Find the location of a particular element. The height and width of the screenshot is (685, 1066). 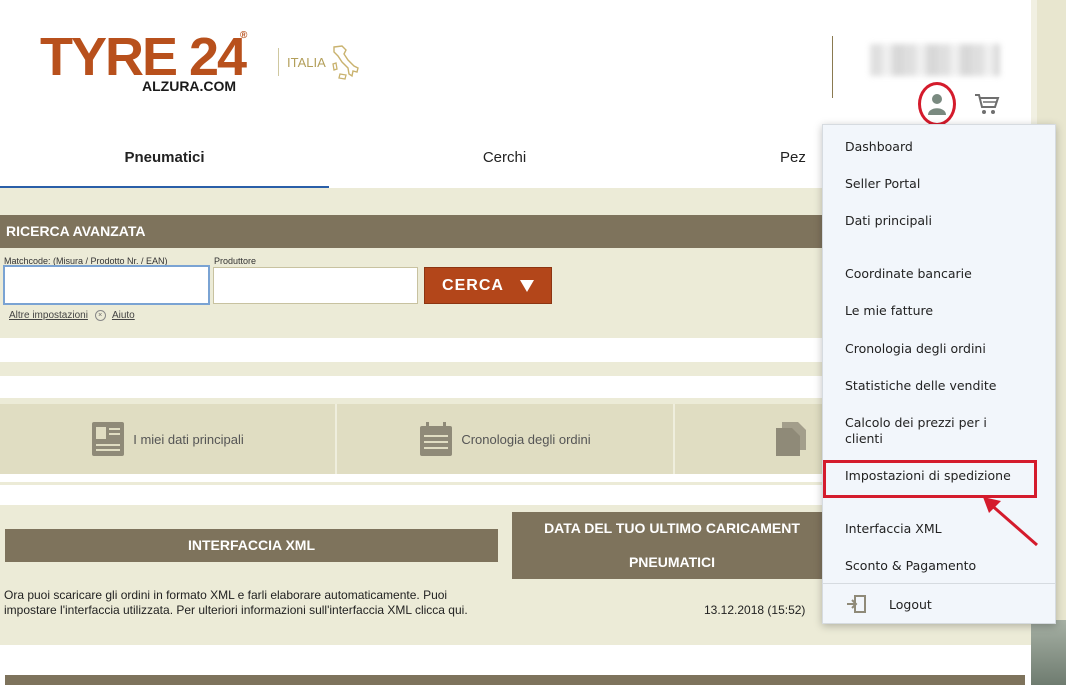

tile-order-history: Cronologia degli ordini is located at coordinates (505, 439).